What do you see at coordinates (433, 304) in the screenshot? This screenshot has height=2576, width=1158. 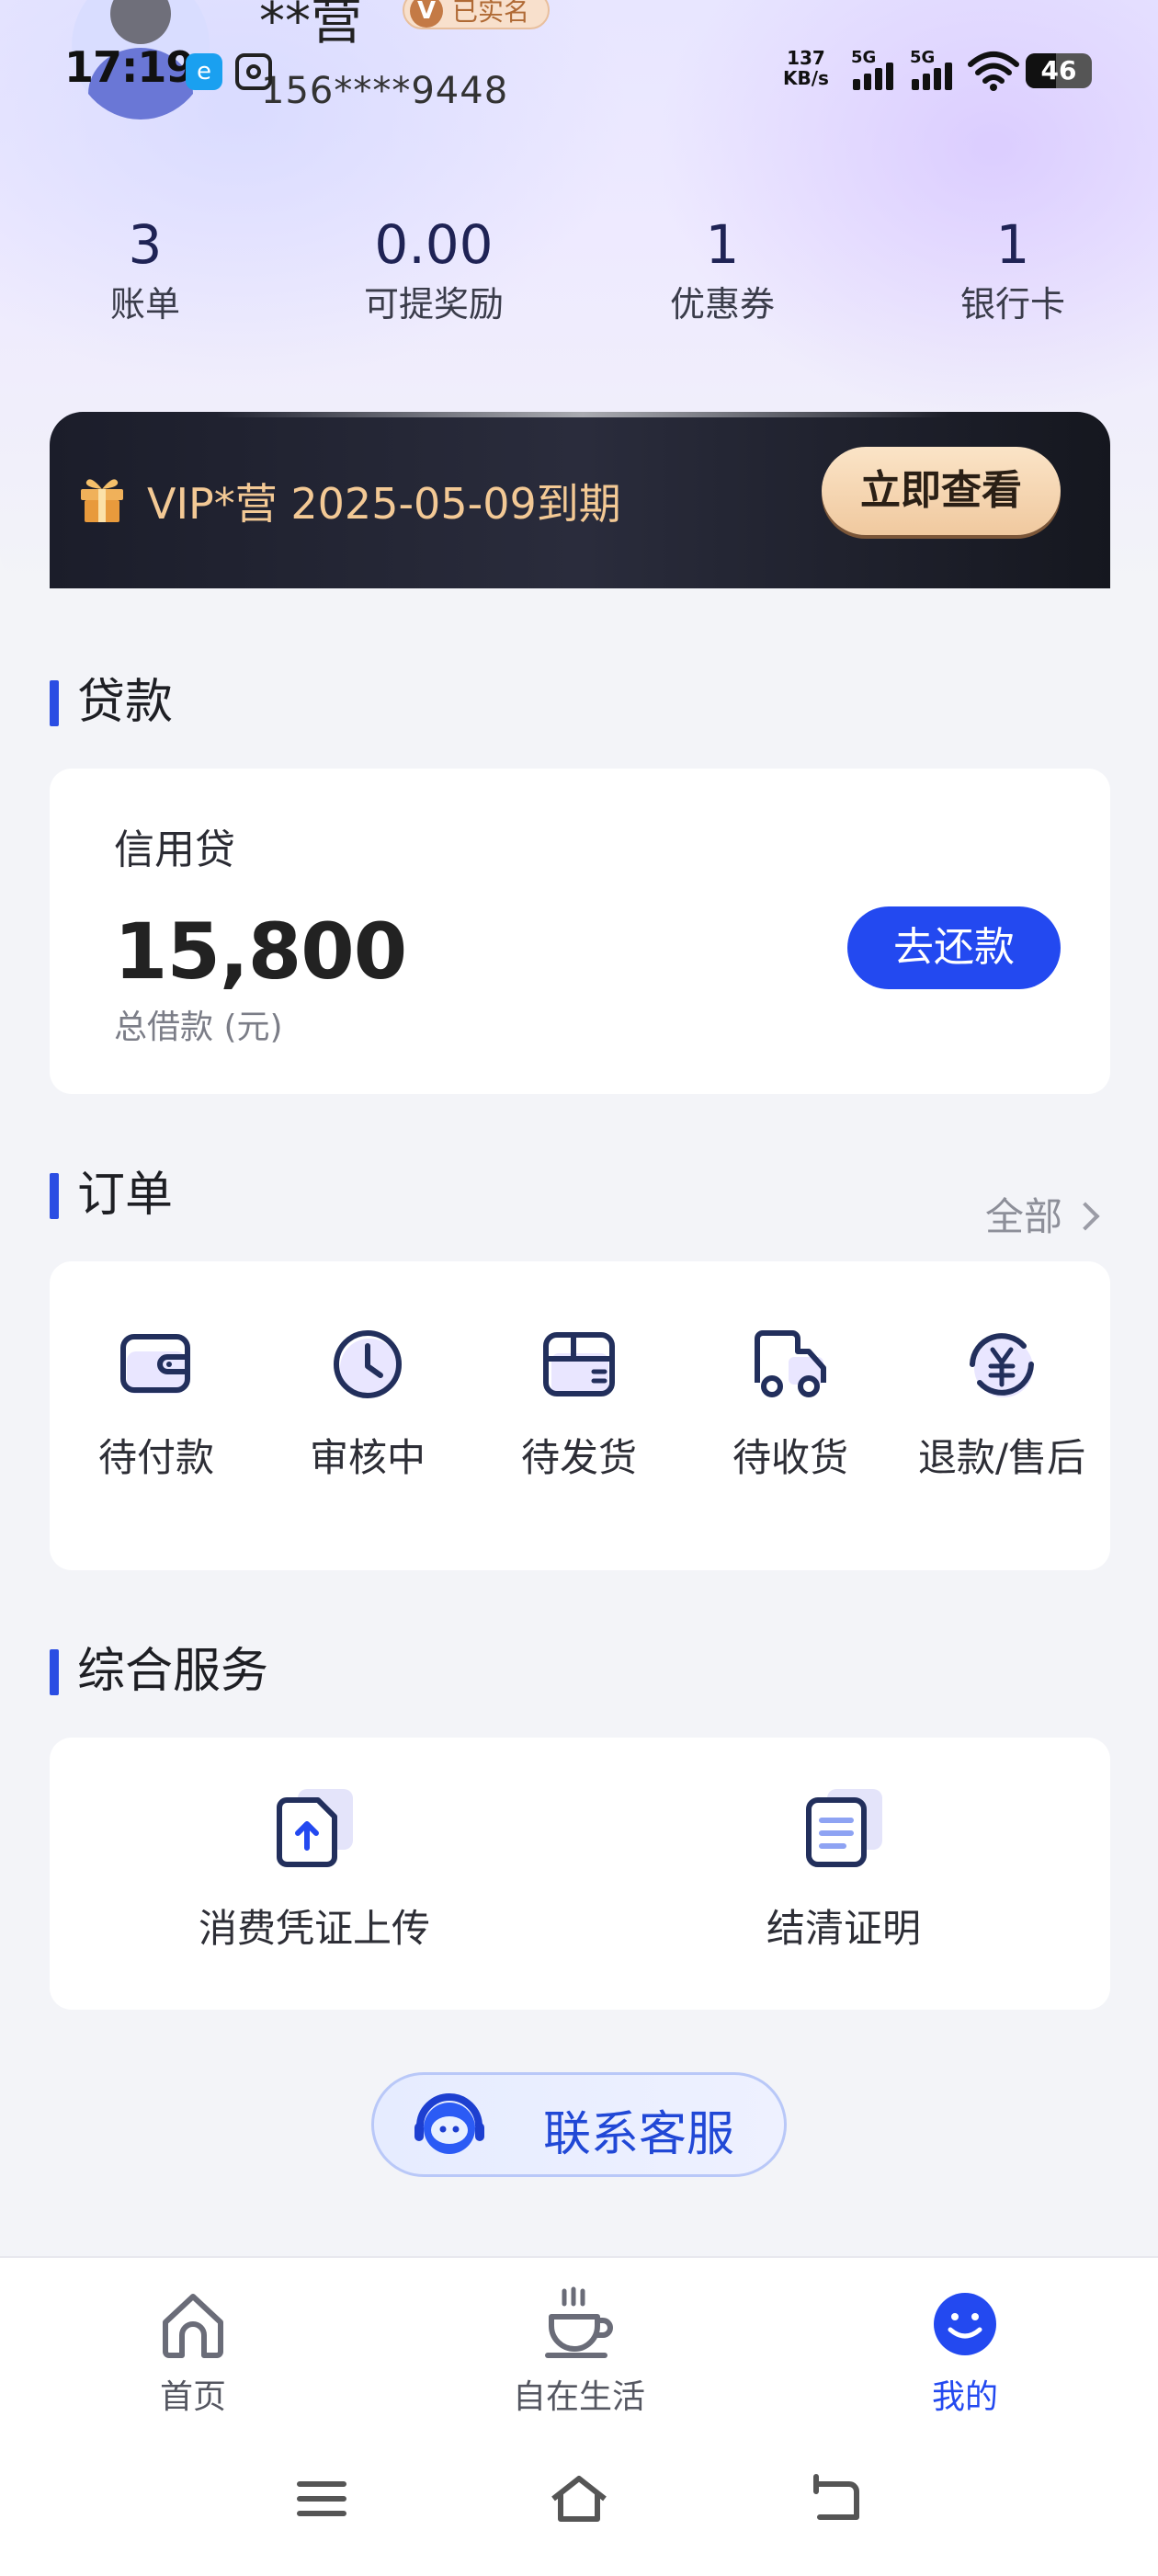 I see `stat-label: 可提奖励` at bounding box center [433, 304].